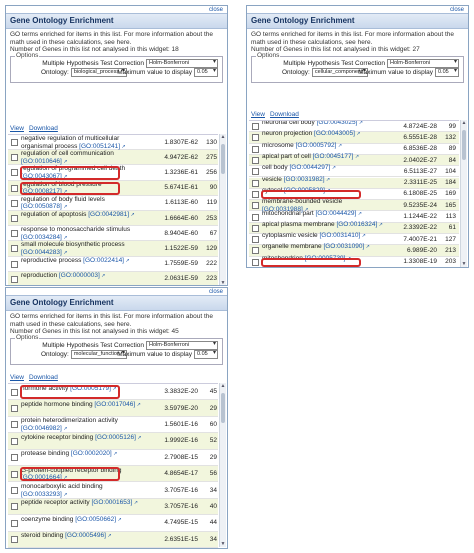 The width and height of the screenshot is (474, 553). Describe the element at coordinates (464, 264) in the screenshot. I see `scroll-down-icon: ▼` at that location.